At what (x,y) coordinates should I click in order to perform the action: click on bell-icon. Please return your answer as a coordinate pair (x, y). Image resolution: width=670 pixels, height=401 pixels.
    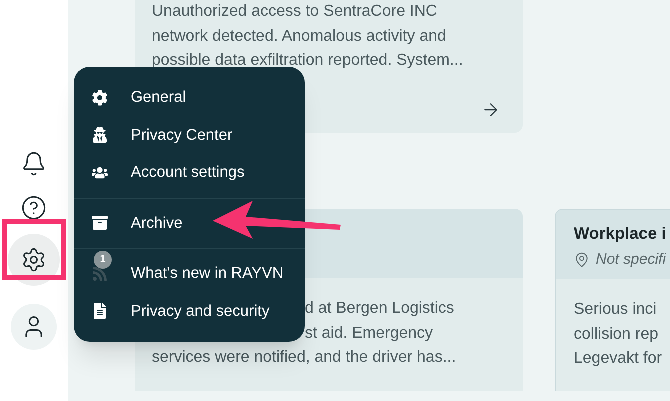
    Looking at the image, I should click on (34, 164).